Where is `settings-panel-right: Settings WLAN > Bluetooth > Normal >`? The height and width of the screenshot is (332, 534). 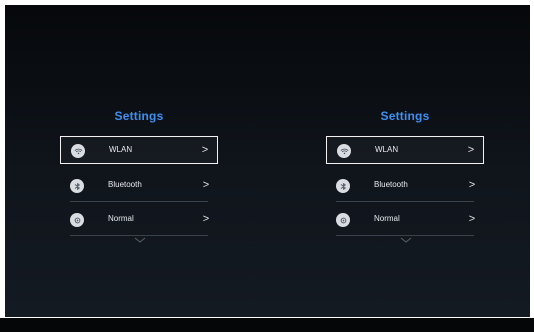 settings-panel-right: Settings WLAN > Bluetooth > Normal > is located at coordinates (405, 184).